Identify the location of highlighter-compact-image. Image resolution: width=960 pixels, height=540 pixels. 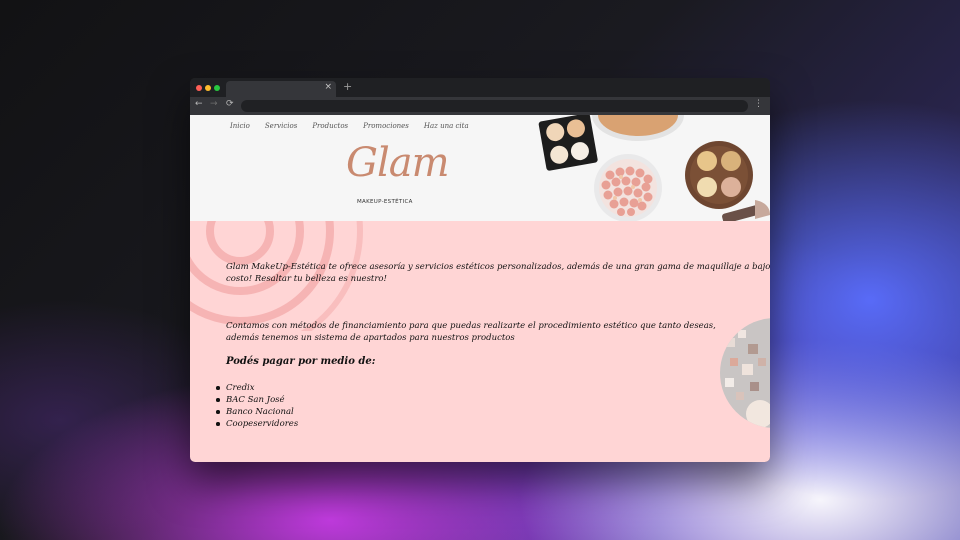
(719, 175).